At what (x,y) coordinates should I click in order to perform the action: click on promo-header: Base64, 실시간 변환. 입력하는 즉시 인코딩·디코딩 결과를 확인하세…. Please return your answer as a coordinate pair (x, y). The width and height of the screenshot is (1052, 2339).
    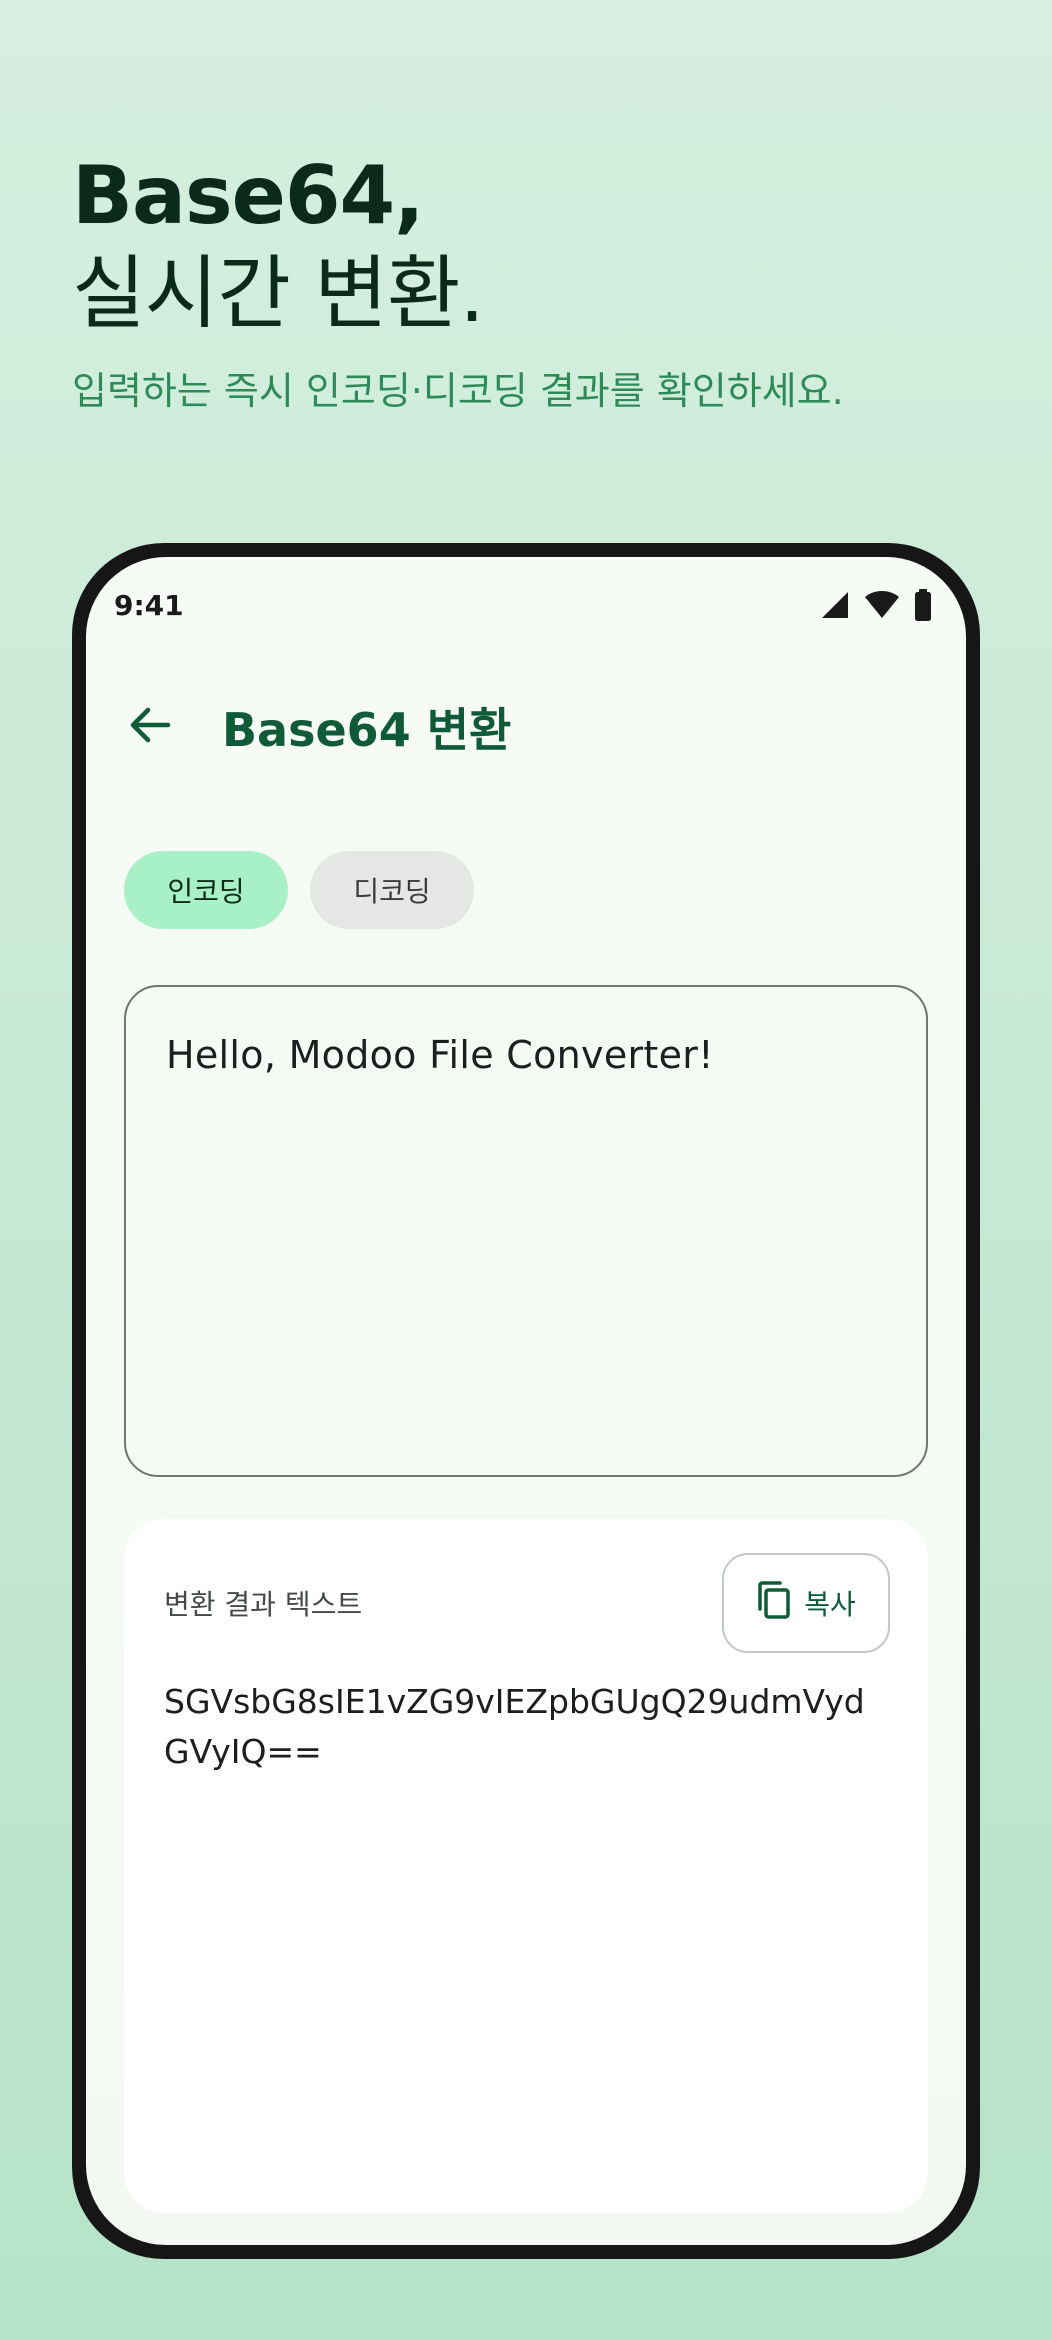
    Looking at the image, I should click on (542, 282).